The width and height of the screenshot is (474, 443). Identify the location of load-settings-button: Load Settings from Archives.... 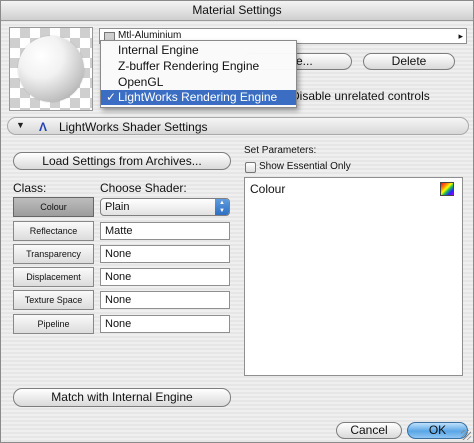
(122, 161).